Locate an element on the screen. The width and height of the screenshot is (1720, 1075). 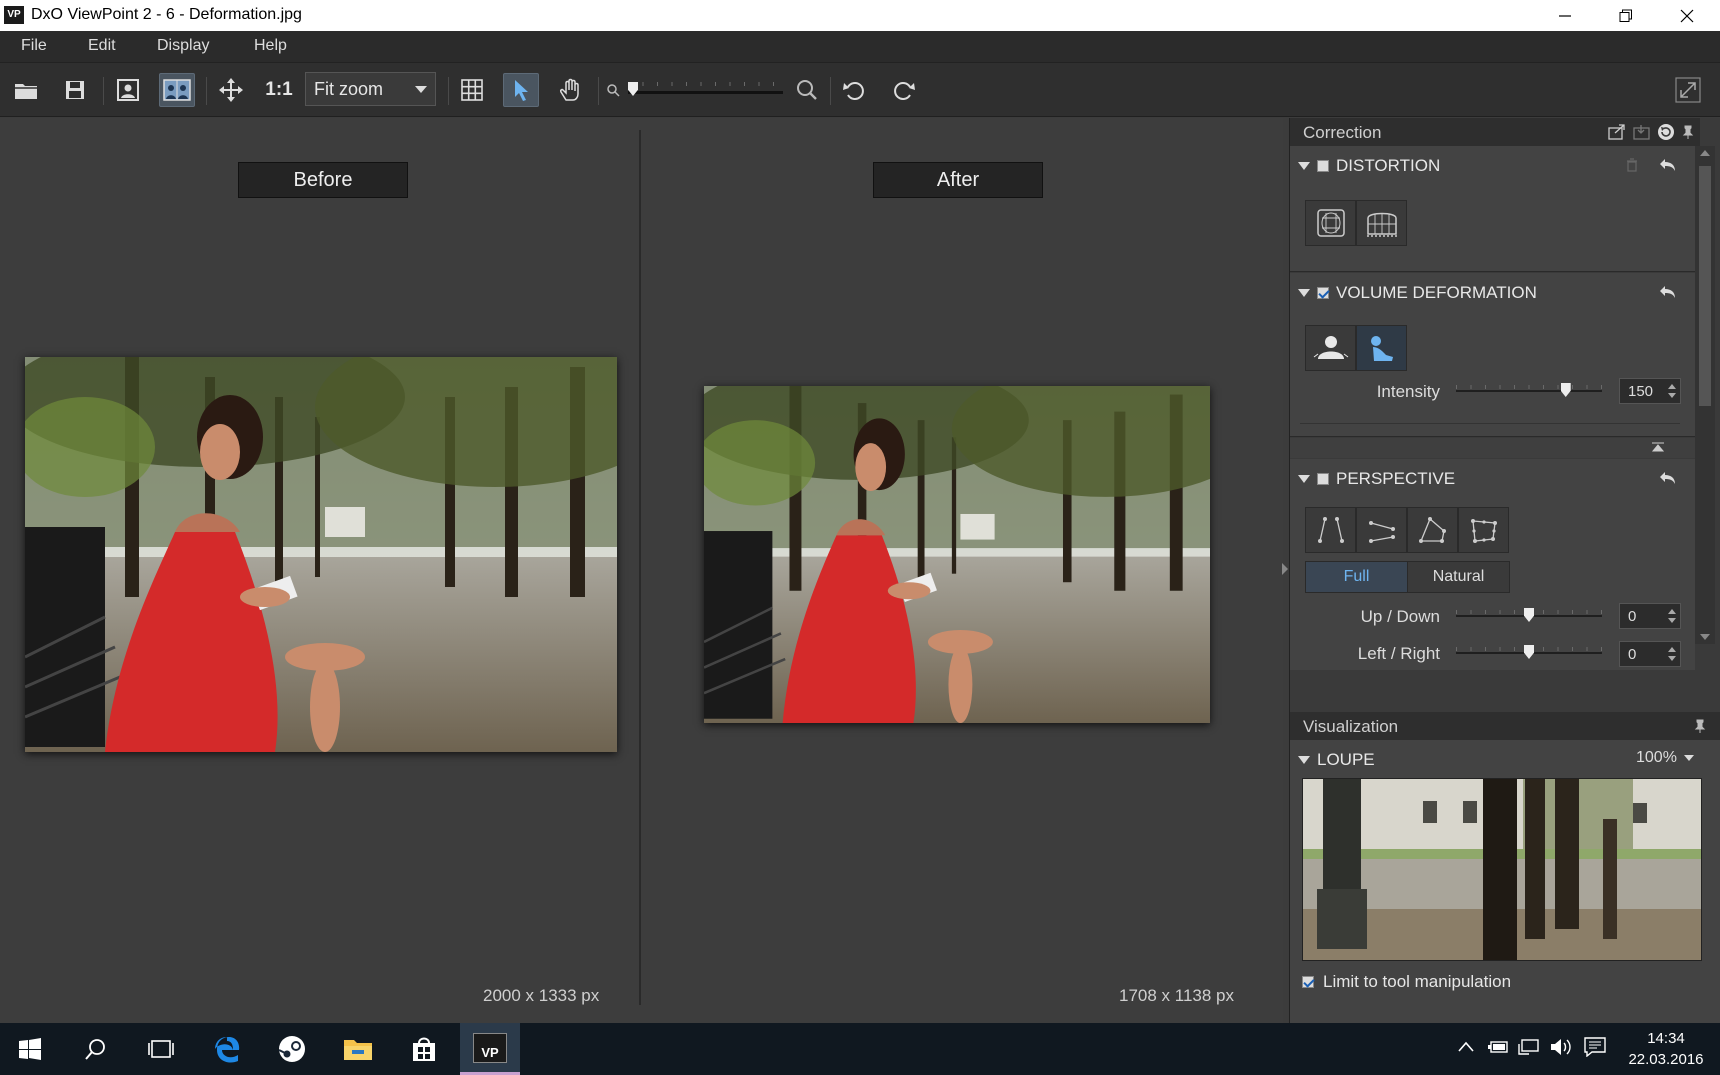
scroll-down-icon is located at coordinates (1705, 637).